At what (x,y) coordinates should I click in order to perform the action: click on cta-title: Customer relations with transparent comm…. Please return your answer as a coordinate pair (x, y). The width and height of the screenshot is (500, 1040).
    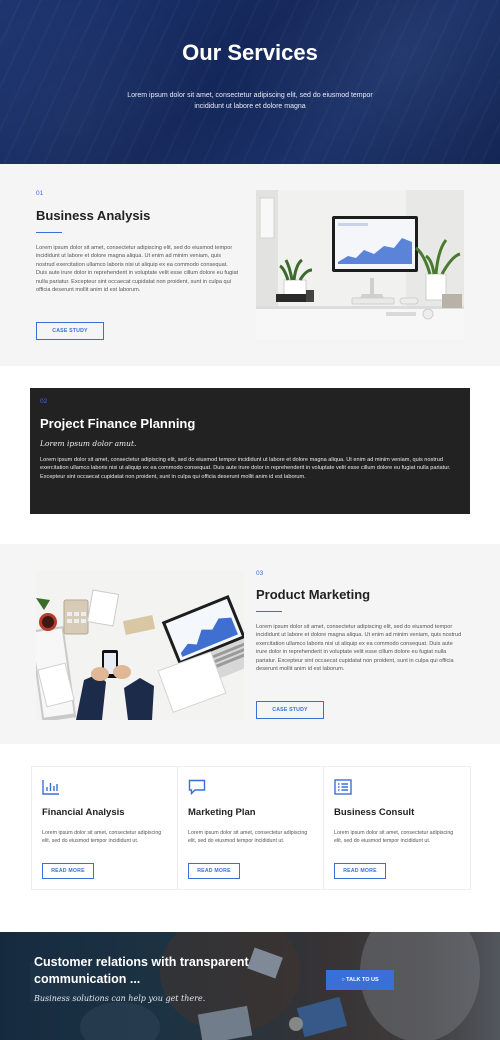
    Looking at the image, I should click on (141, 970).